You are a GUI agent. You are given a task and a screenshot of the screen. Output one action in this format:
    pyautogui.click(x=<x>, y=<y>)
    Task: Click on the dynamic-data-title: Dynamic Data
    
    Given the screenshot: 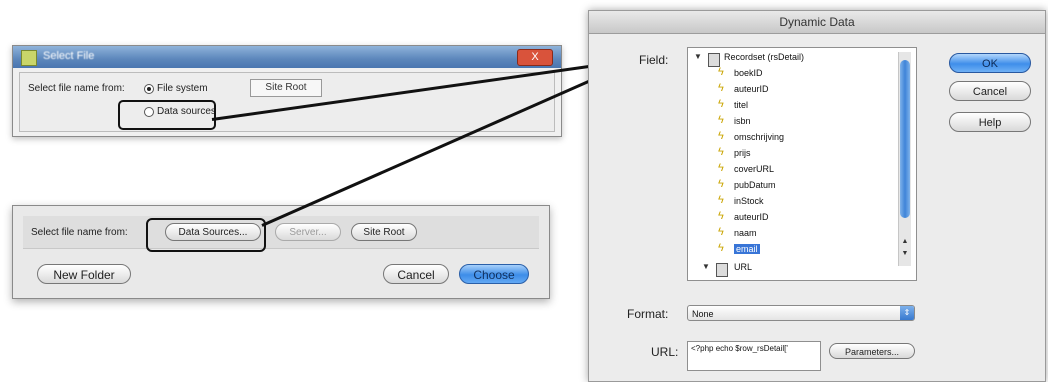 What is the action you would take?
    pyautogui.click(x=817, y=22)
    